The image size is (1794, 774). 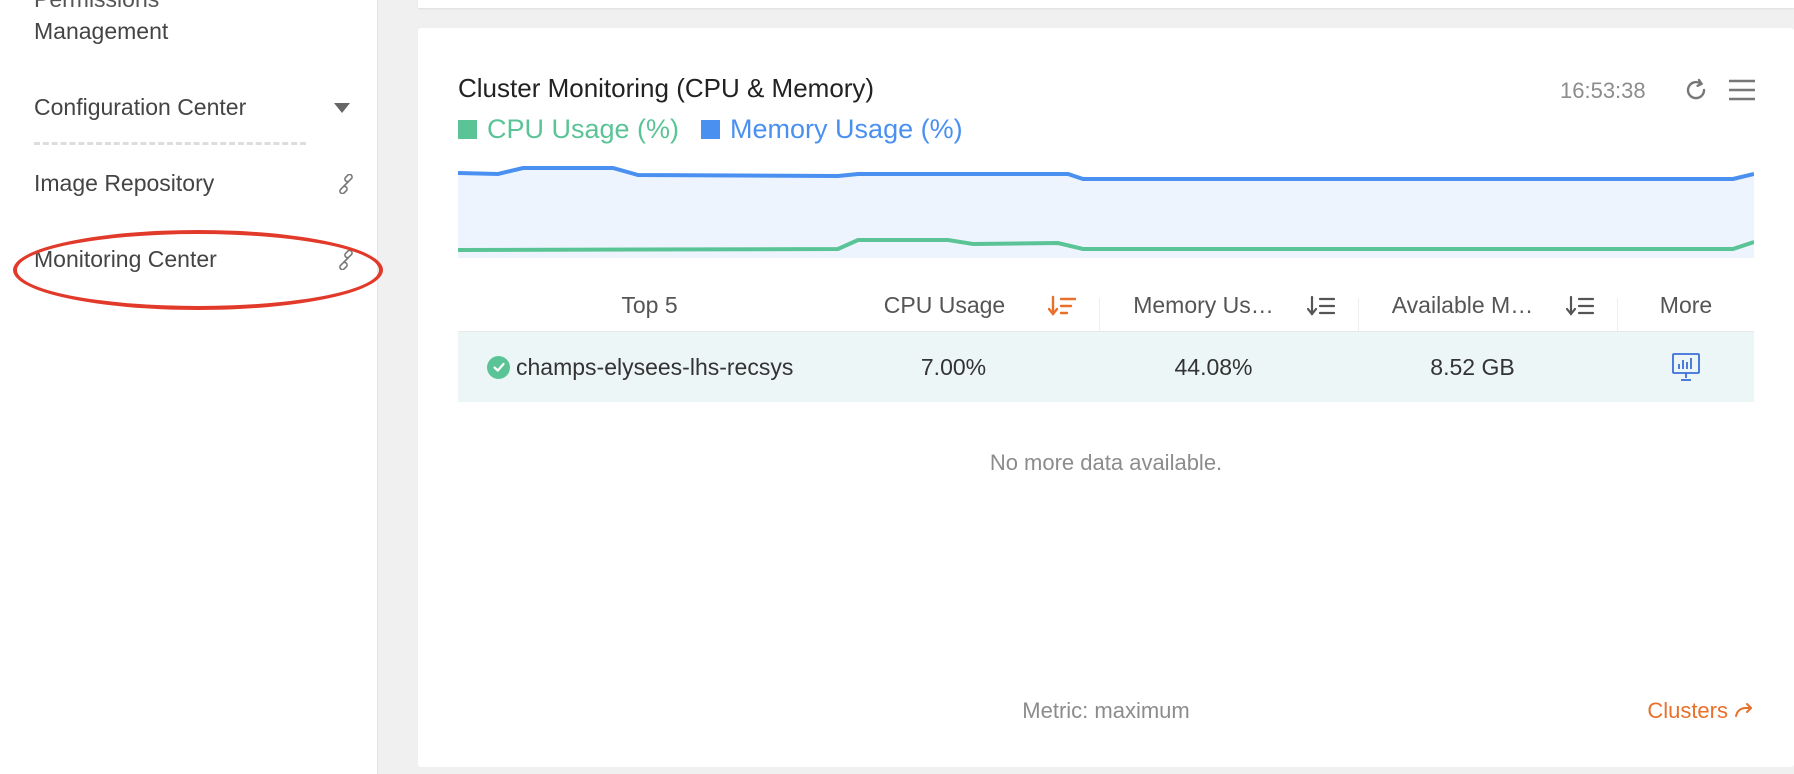 I want to click on legend-label: Memory Usage (%), so click(x=846, y=129).